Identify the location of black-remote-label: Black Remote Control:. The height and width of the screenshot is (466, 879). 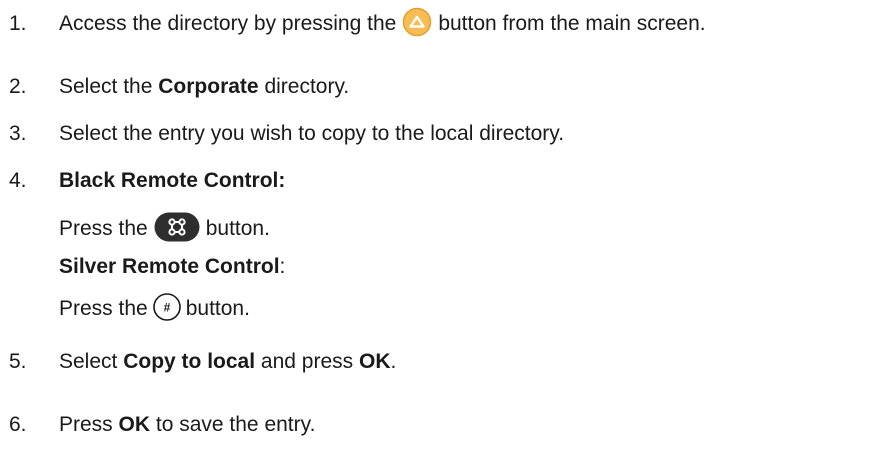
(172, 180).